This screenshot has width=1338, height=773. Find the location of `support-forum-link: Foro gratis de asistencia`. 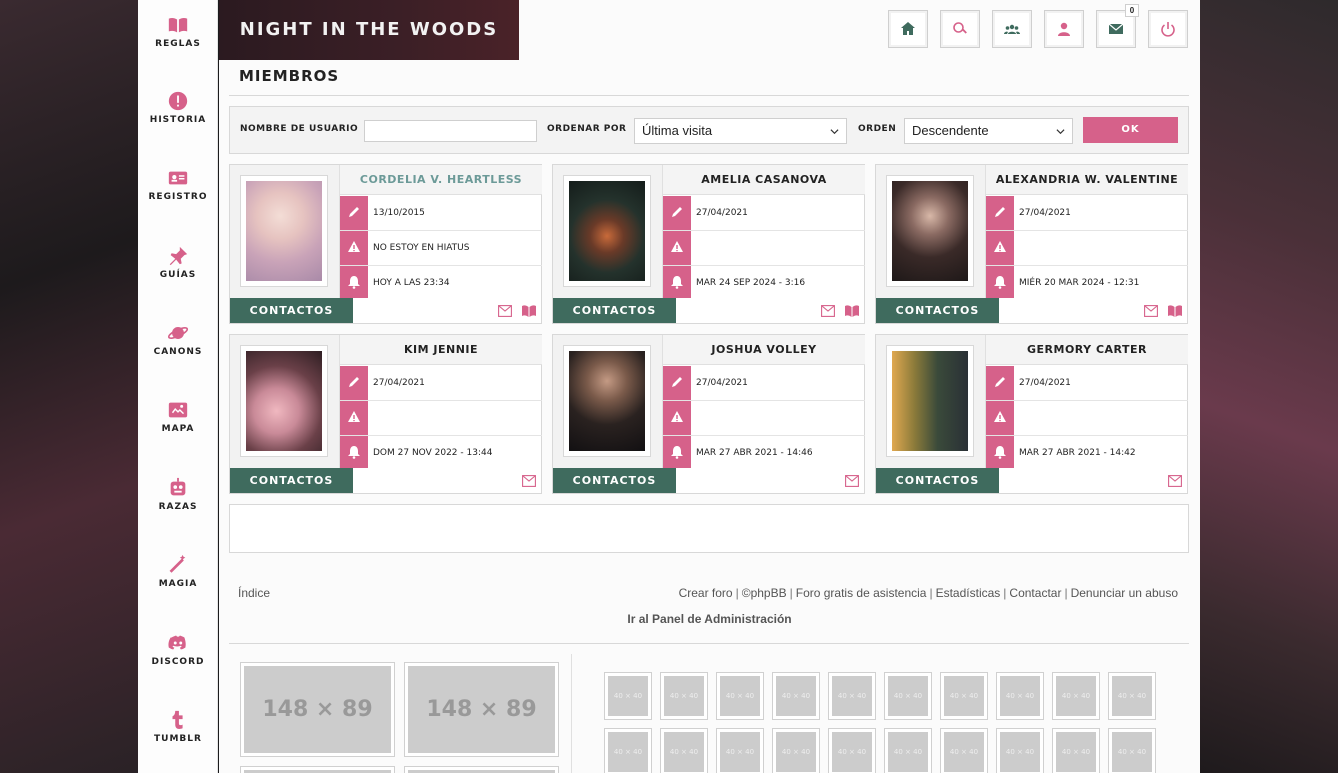

support-forum-link: Foro gratis de asistencia is located at coordinates (861, 593).